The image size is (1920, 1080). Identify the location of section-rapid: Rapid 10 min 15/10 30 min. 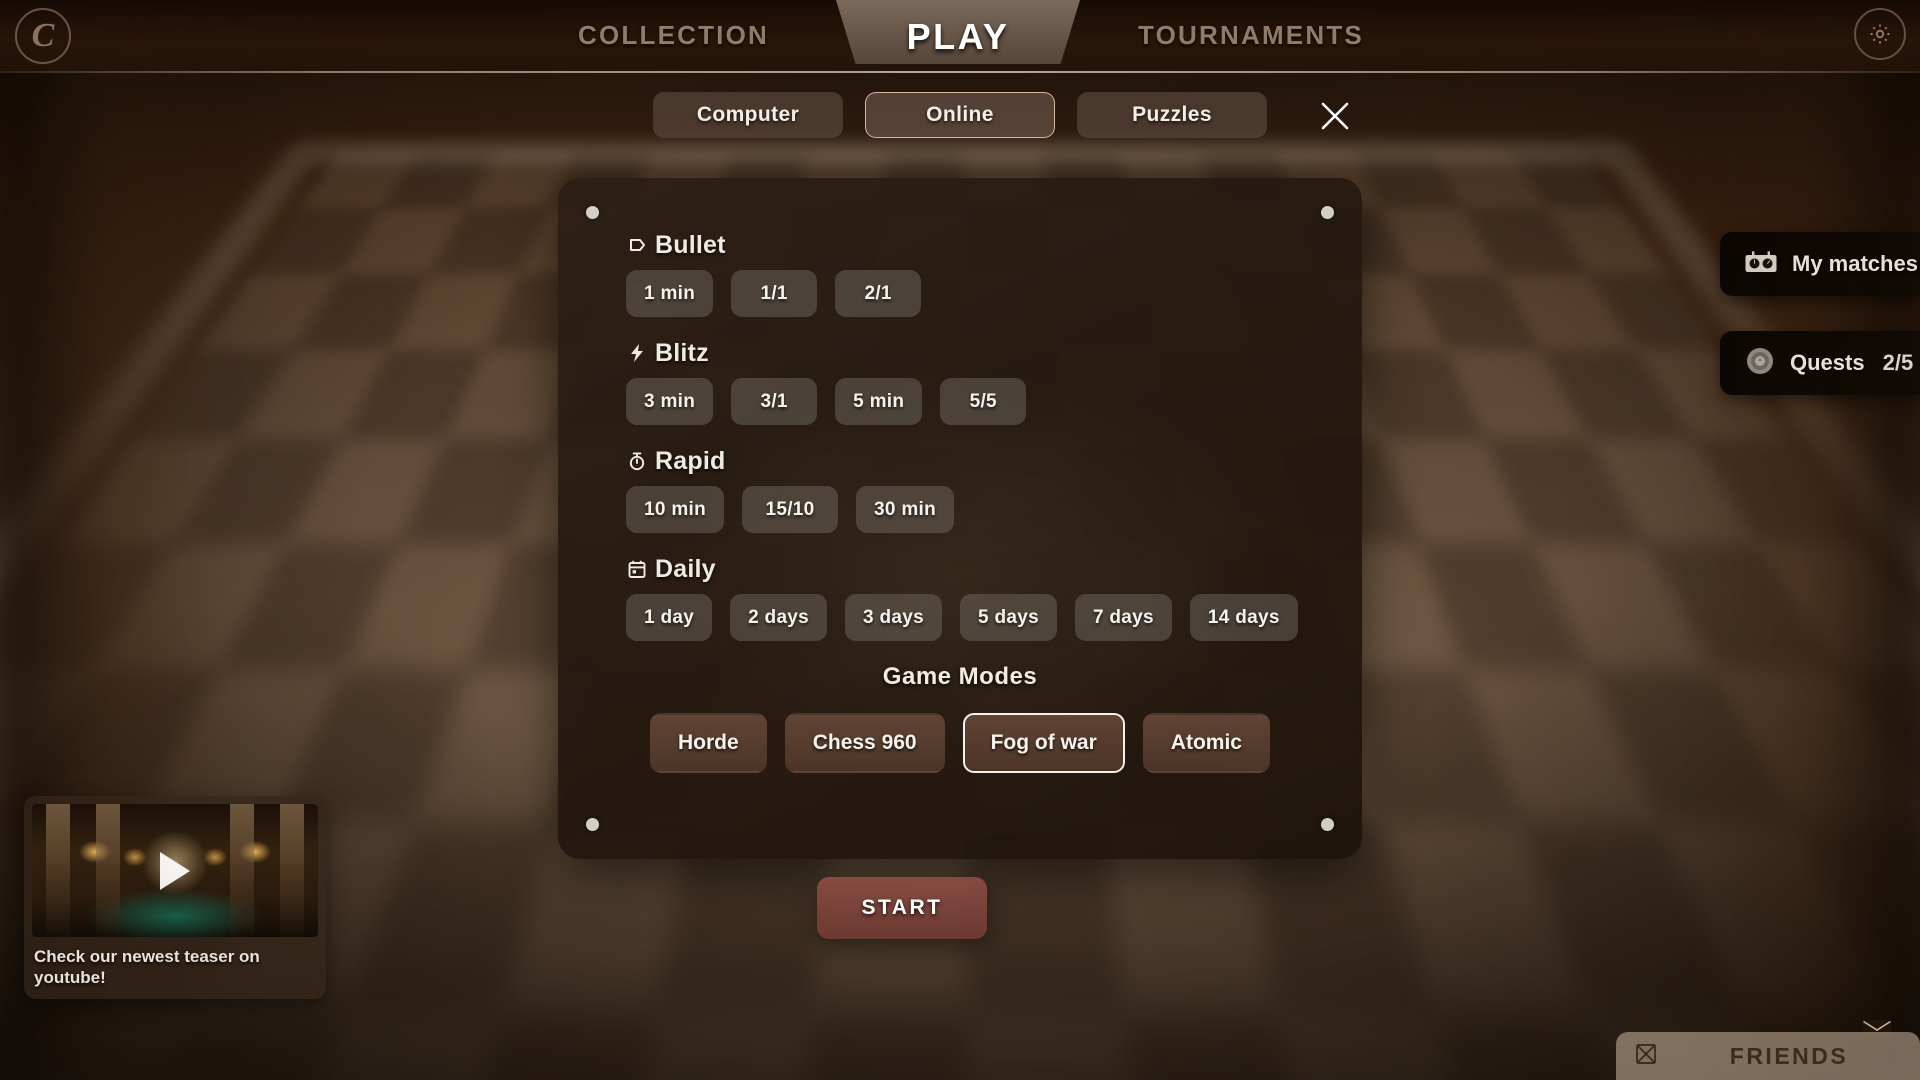
(994, 490).